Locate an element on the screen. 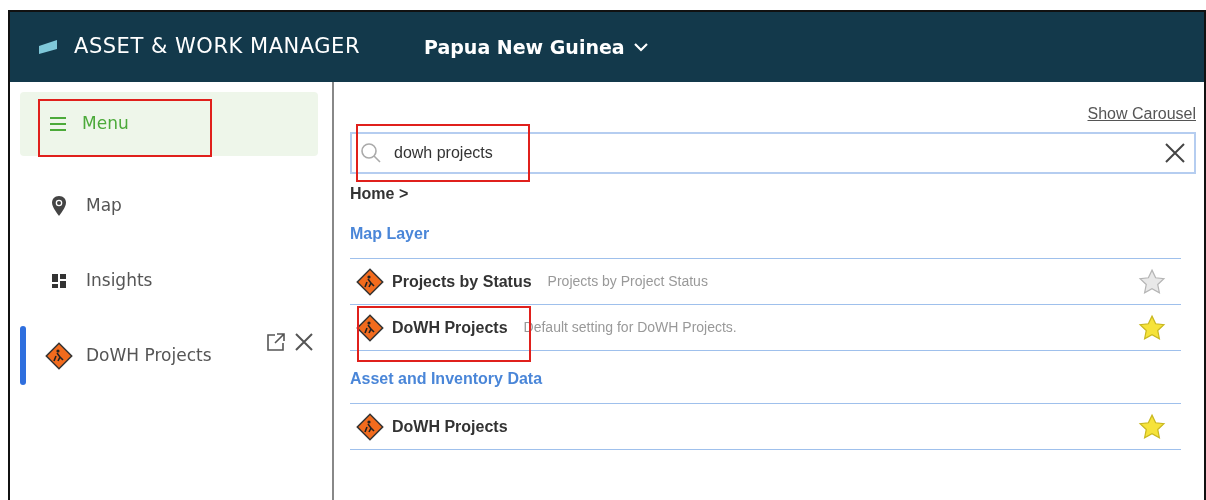 The height and width of the screenshot is (500, 1206). section-heading: Asset and Inventory Data is located at coordinates (447, 379).